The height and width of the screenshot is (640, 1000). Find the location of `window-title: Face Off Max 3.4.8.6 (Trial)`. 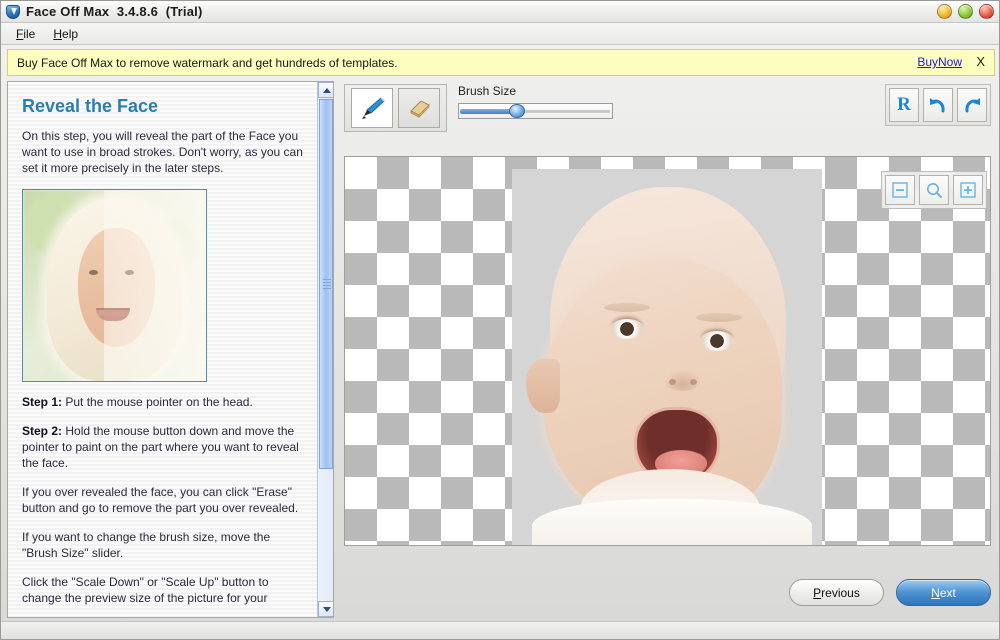

window-title: Face Off Max 3.4.8.6 (Trial) is located at coordinates (114, 11).